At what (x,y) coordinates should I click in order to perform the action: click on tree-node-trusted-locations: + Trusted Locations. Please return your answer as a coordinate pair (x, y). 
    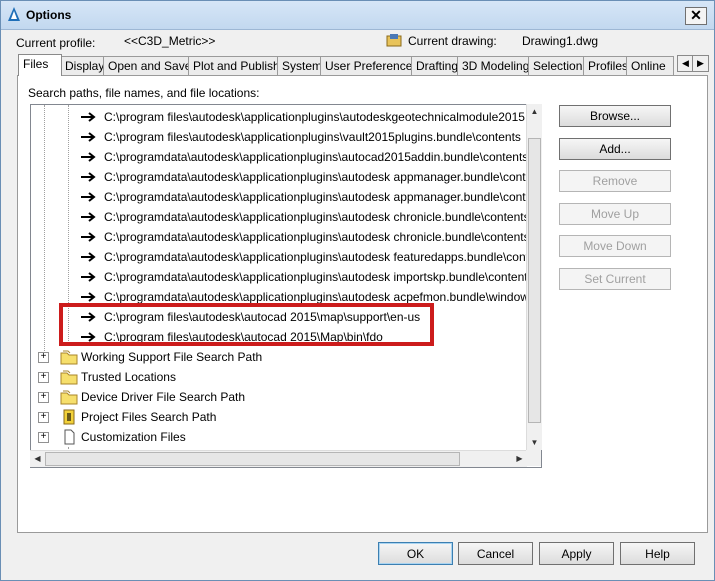
    Looking at the image, I should click on (281, 377).